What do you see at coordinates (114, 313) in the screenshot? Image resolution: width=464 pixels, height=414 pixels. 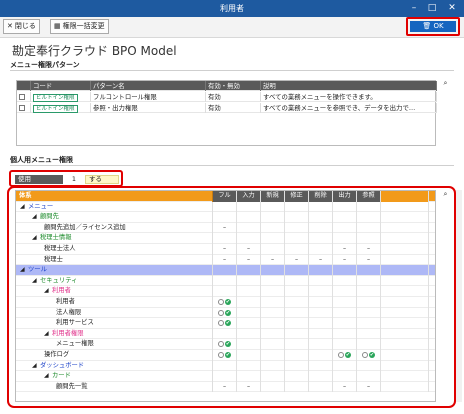 I see `tree-item-label: 法人権限` at bounding box center [114, 313].